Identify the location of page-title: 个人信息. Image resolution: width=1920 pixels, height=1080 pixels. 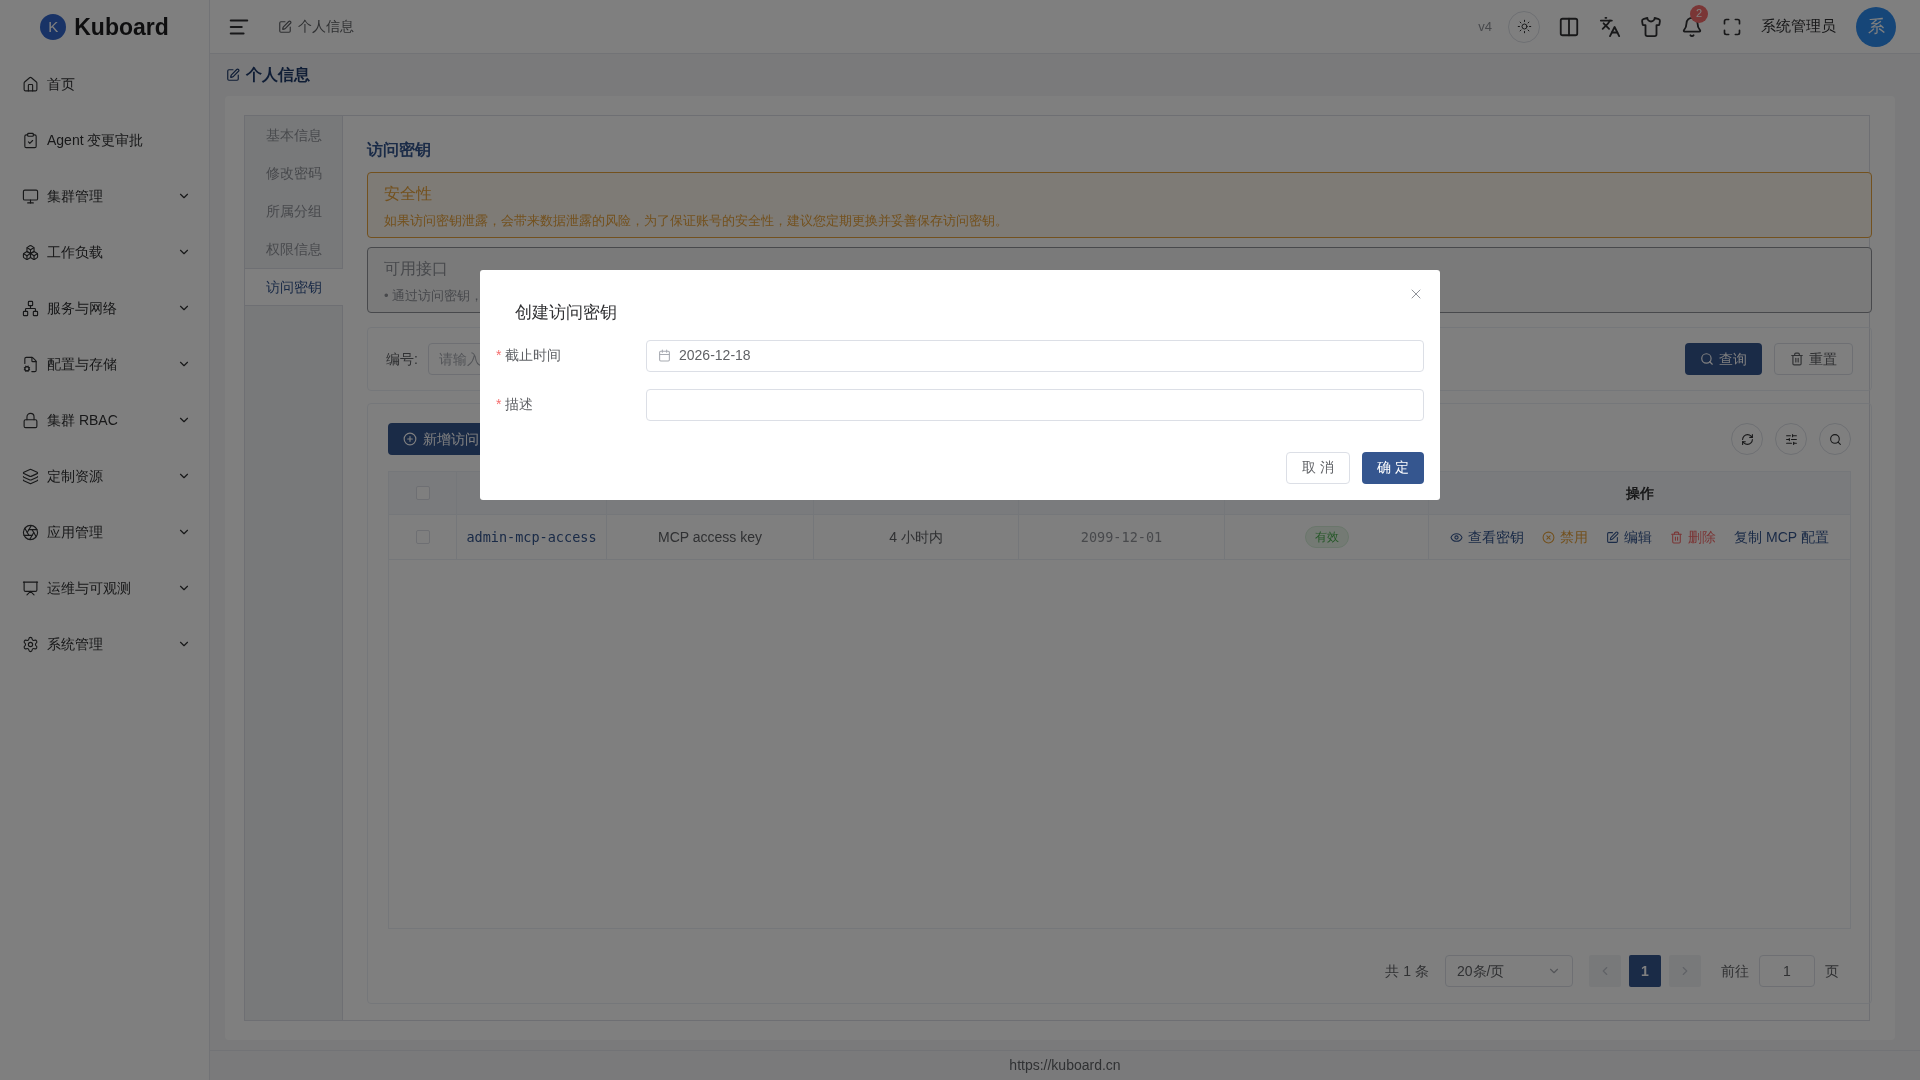
(278, 75).